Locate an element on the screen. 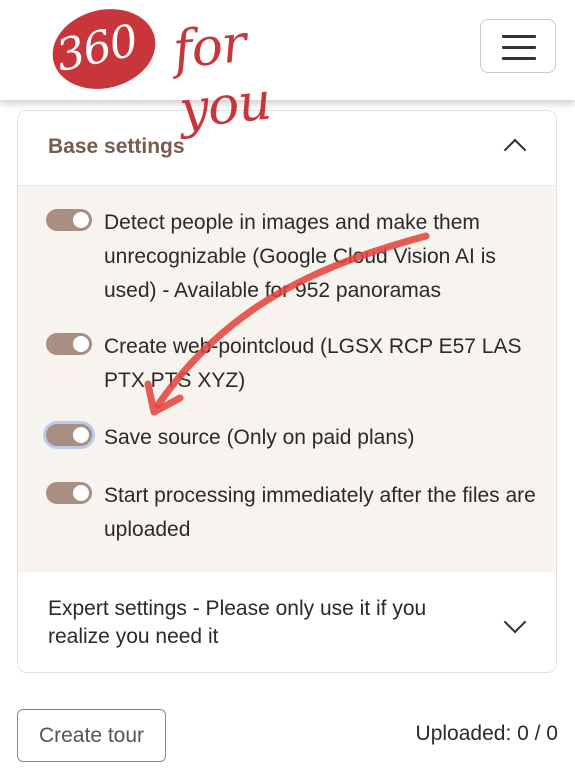 This screenshot has width=575, height=782. uploaded-count: 0 / 0 is located at coordinates (537, 733).